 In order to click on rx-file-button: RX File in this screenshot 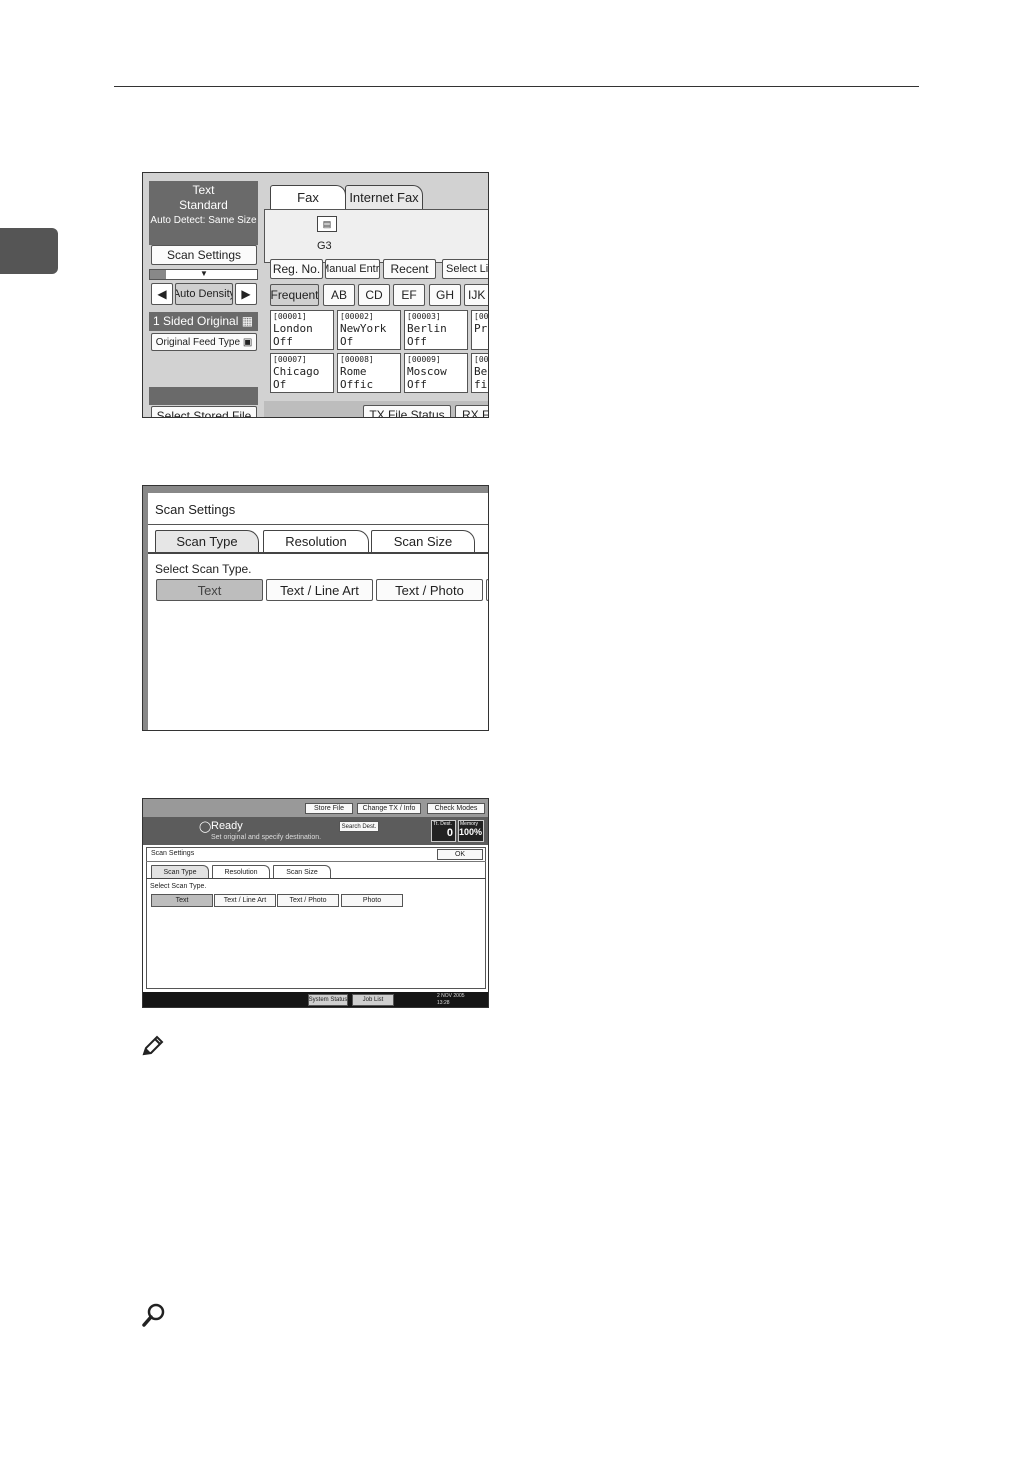, I will do `click(471, 411)`.